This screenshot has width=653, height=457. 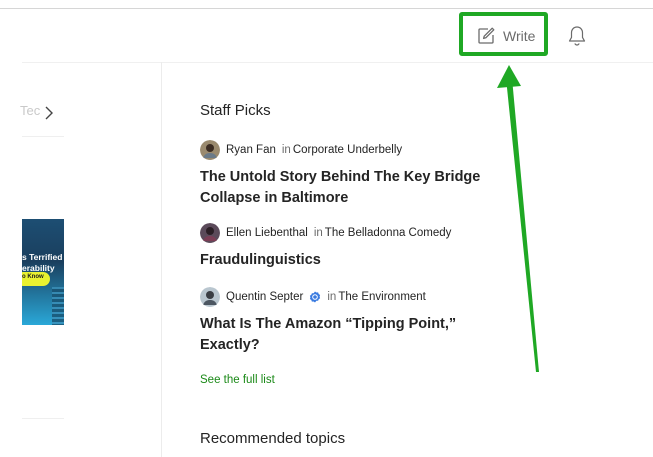 What do you see at coordinates (577, 36) in the screenshot?
I see `bell-icon` at bounding box center [577, 36].